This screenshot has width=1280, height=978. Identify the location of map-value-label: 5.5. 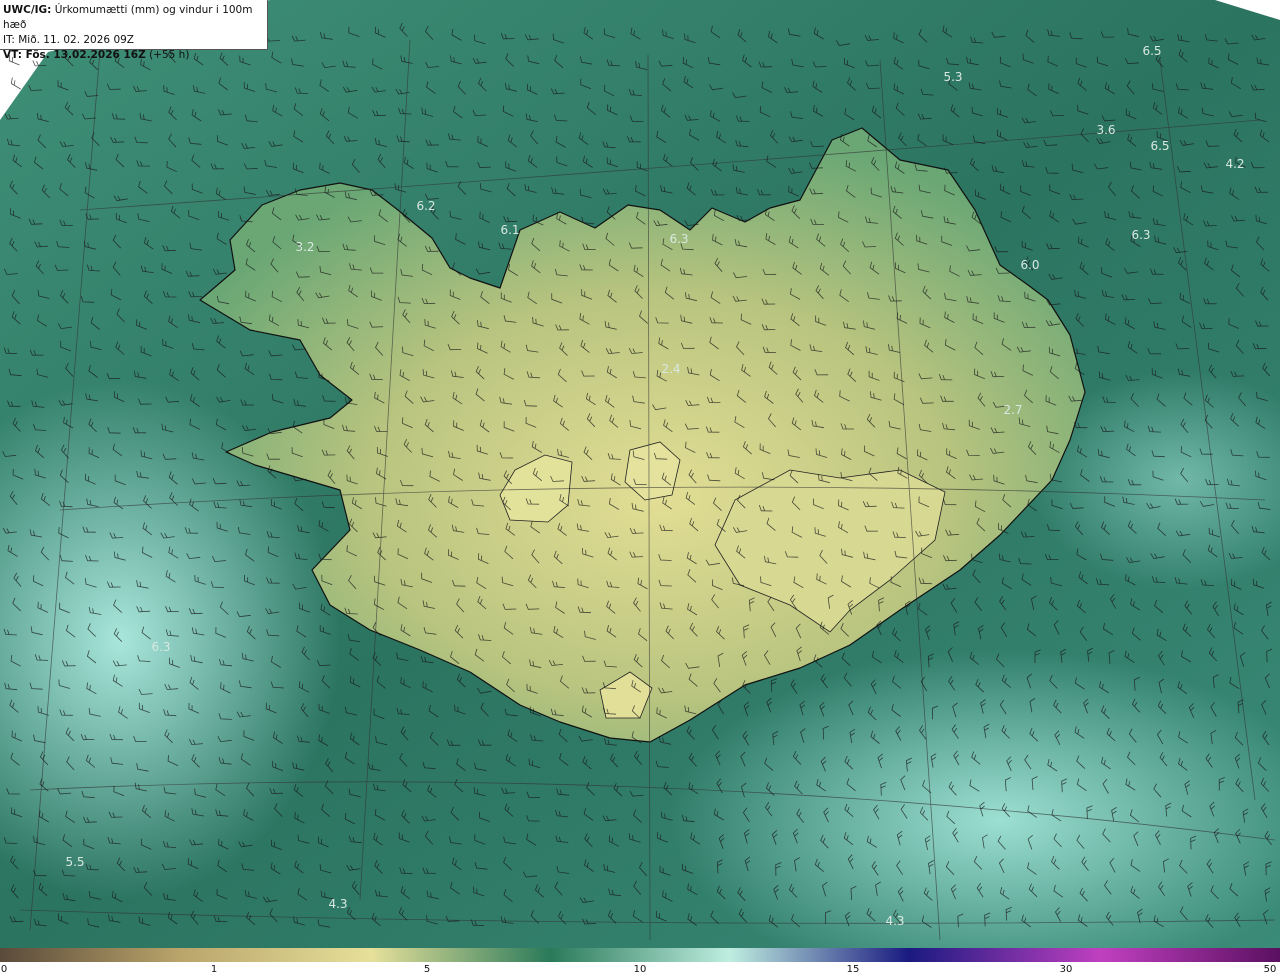
(74, 862).